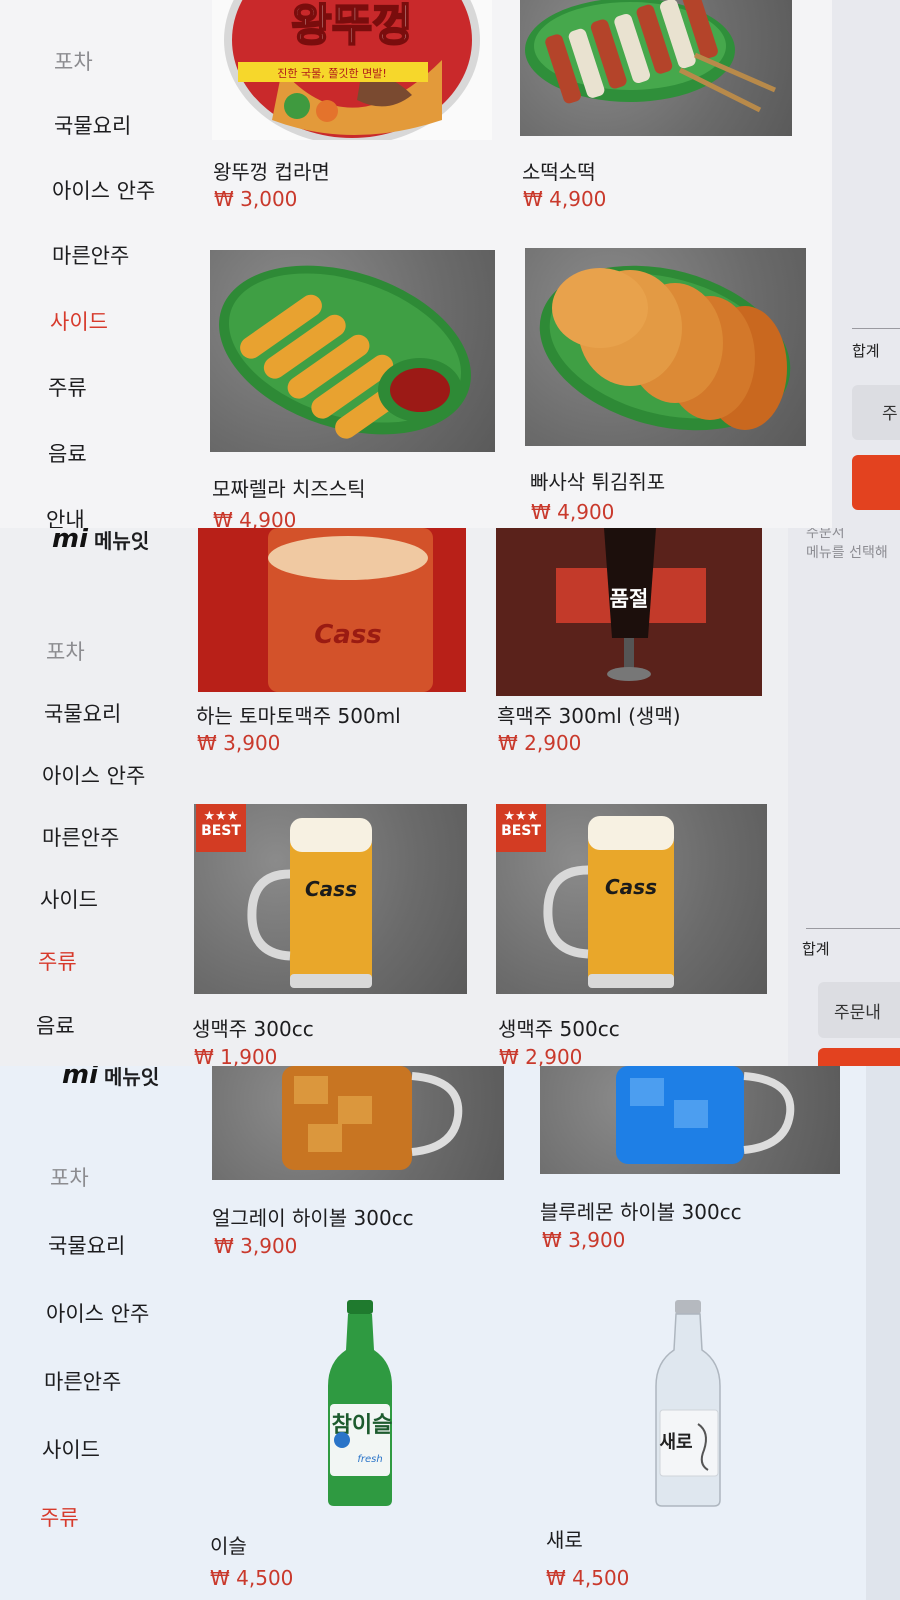 This screenshot has width=900, height=1600. What do you see at coordinates (236, 1055) in the screenshot?
I see `item-price: ₩ 1,900` at bounding box center [236, 1055].